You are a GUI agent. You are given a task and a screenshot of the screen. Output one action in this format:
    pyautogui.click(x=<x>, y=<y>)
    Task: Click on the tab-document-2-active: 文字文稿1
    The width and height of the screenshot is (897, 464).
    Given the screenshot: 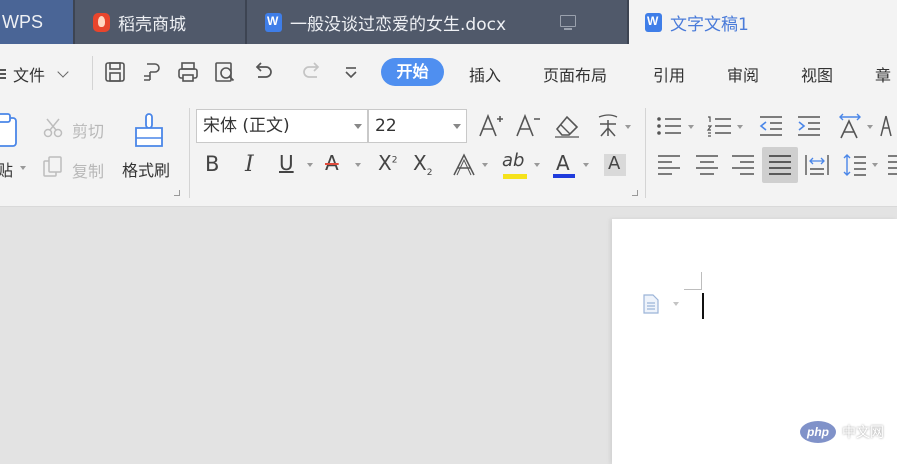 What is the action you would take?
    pyautogui.click(x=763, y=22)
    